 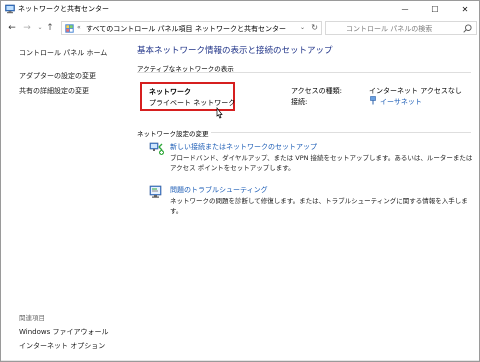 What do you see at coordinates (12, 27) in the screenshot?
I see `back-arrow-icon: ←` at bounding box center [12, 27].